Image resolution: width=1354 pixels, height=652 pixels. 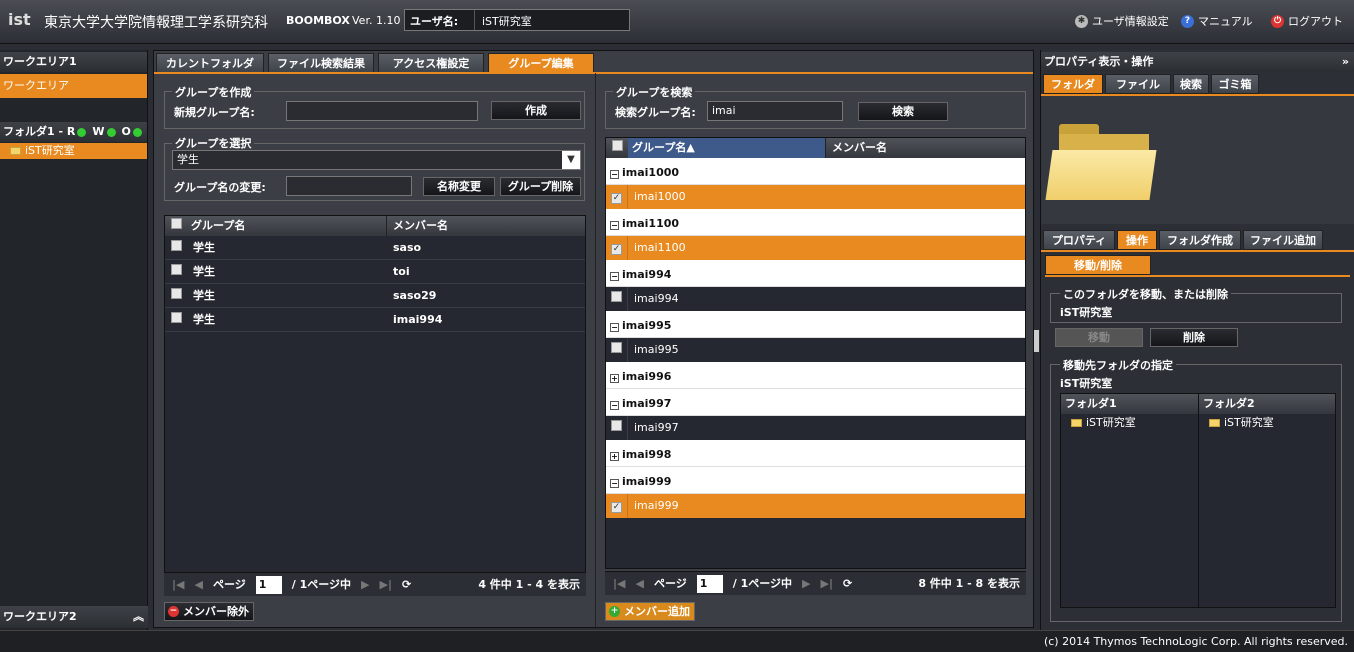 I want to click on list-item: imai995, so click(x=815, y=350).